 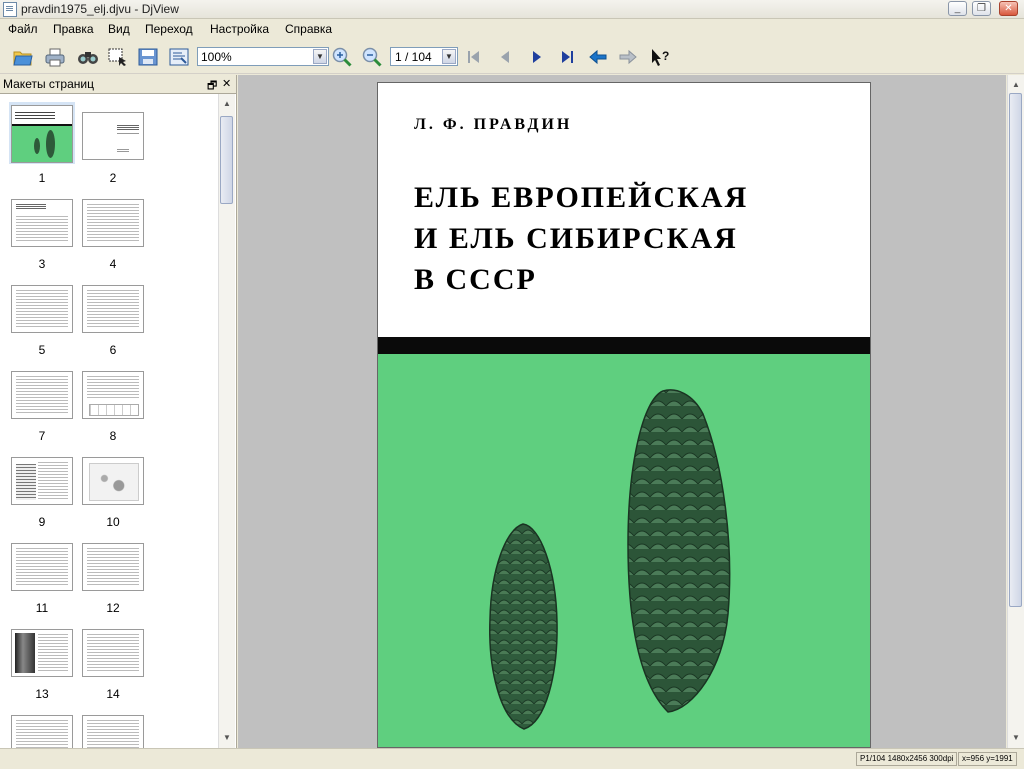 What do you see at coordinates (55, 57) in the screenshot?
I see `print-icon` at bounding box center [55, 57].